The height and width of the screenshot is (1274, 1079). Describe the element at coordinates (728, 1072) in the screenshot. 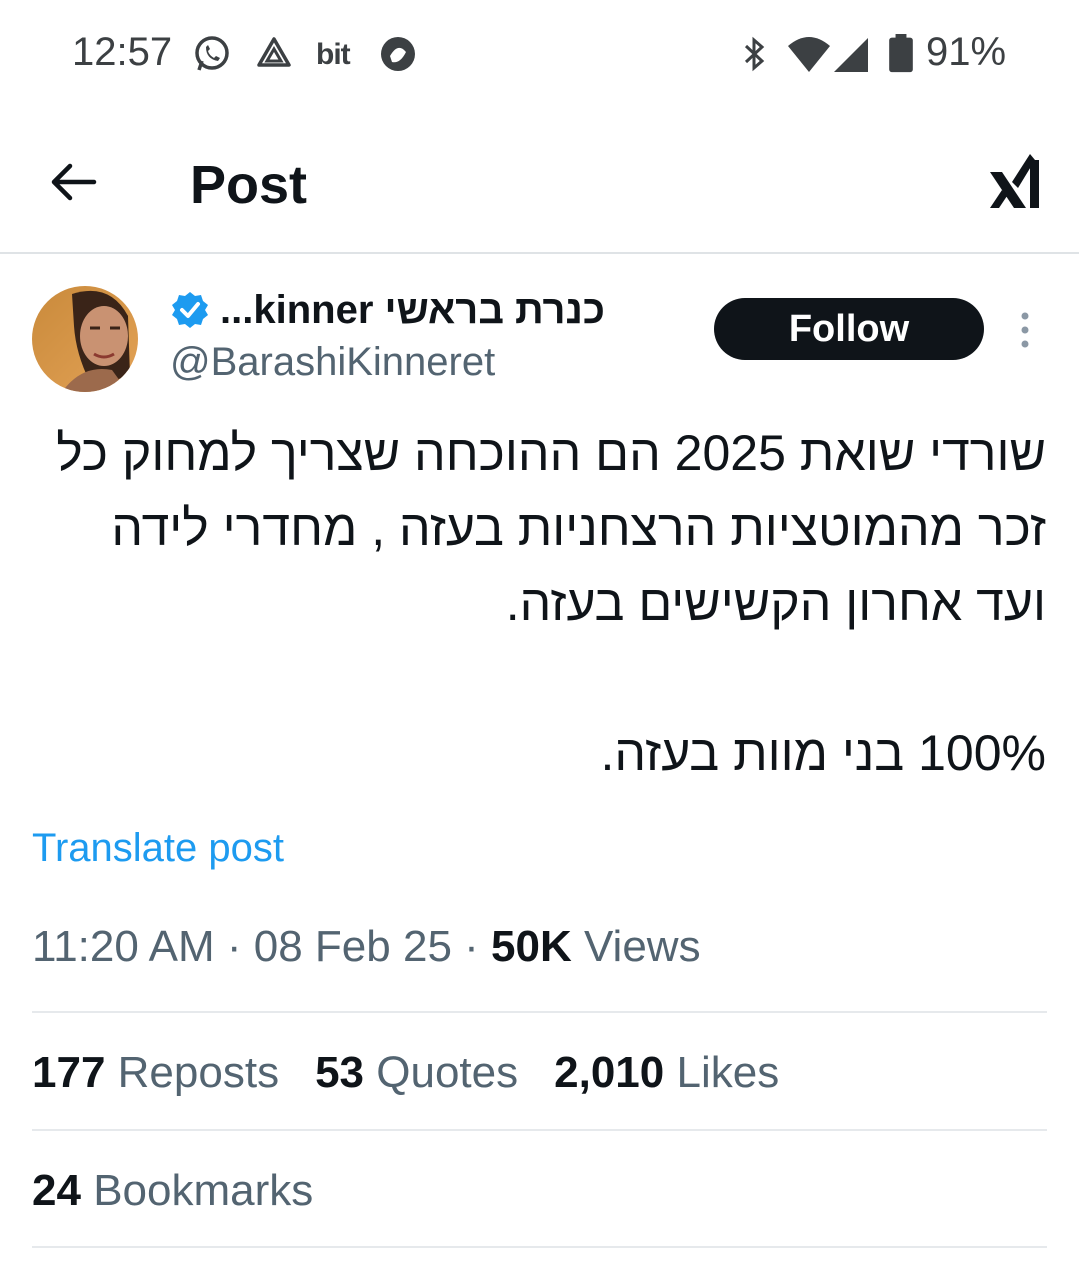

I see `likes-label: Likes` at that location.